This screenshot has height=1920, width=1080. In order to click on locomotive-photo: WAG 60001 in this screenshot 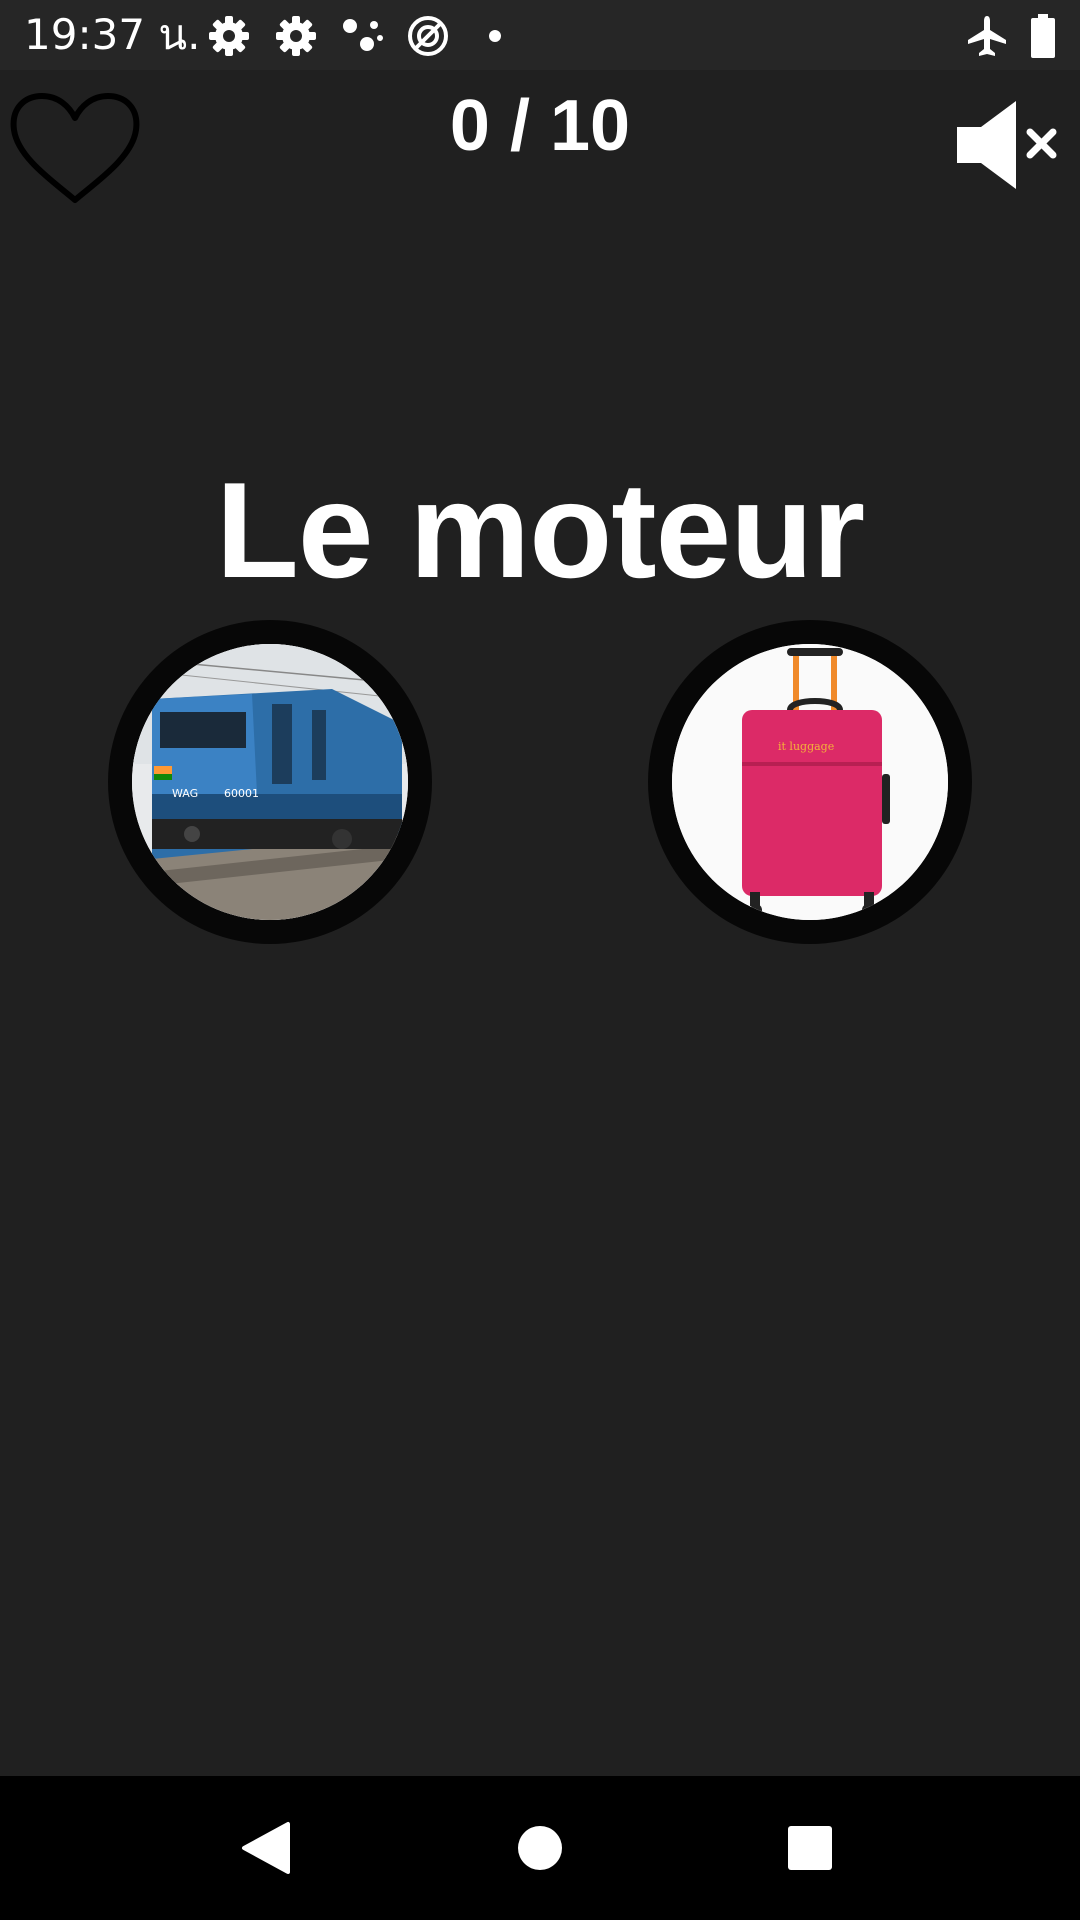, I will do `click(270, 782)`.